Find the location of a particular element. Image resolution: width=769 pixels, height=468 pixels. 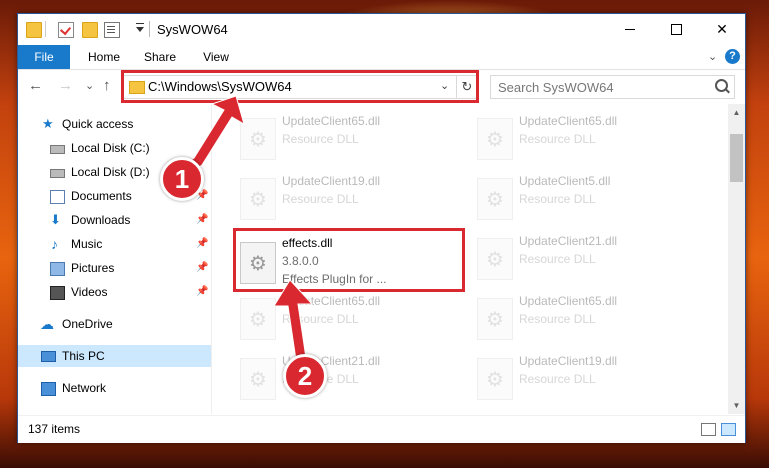

sidebar-item-label: Videos is located at coordinates (89, 292).